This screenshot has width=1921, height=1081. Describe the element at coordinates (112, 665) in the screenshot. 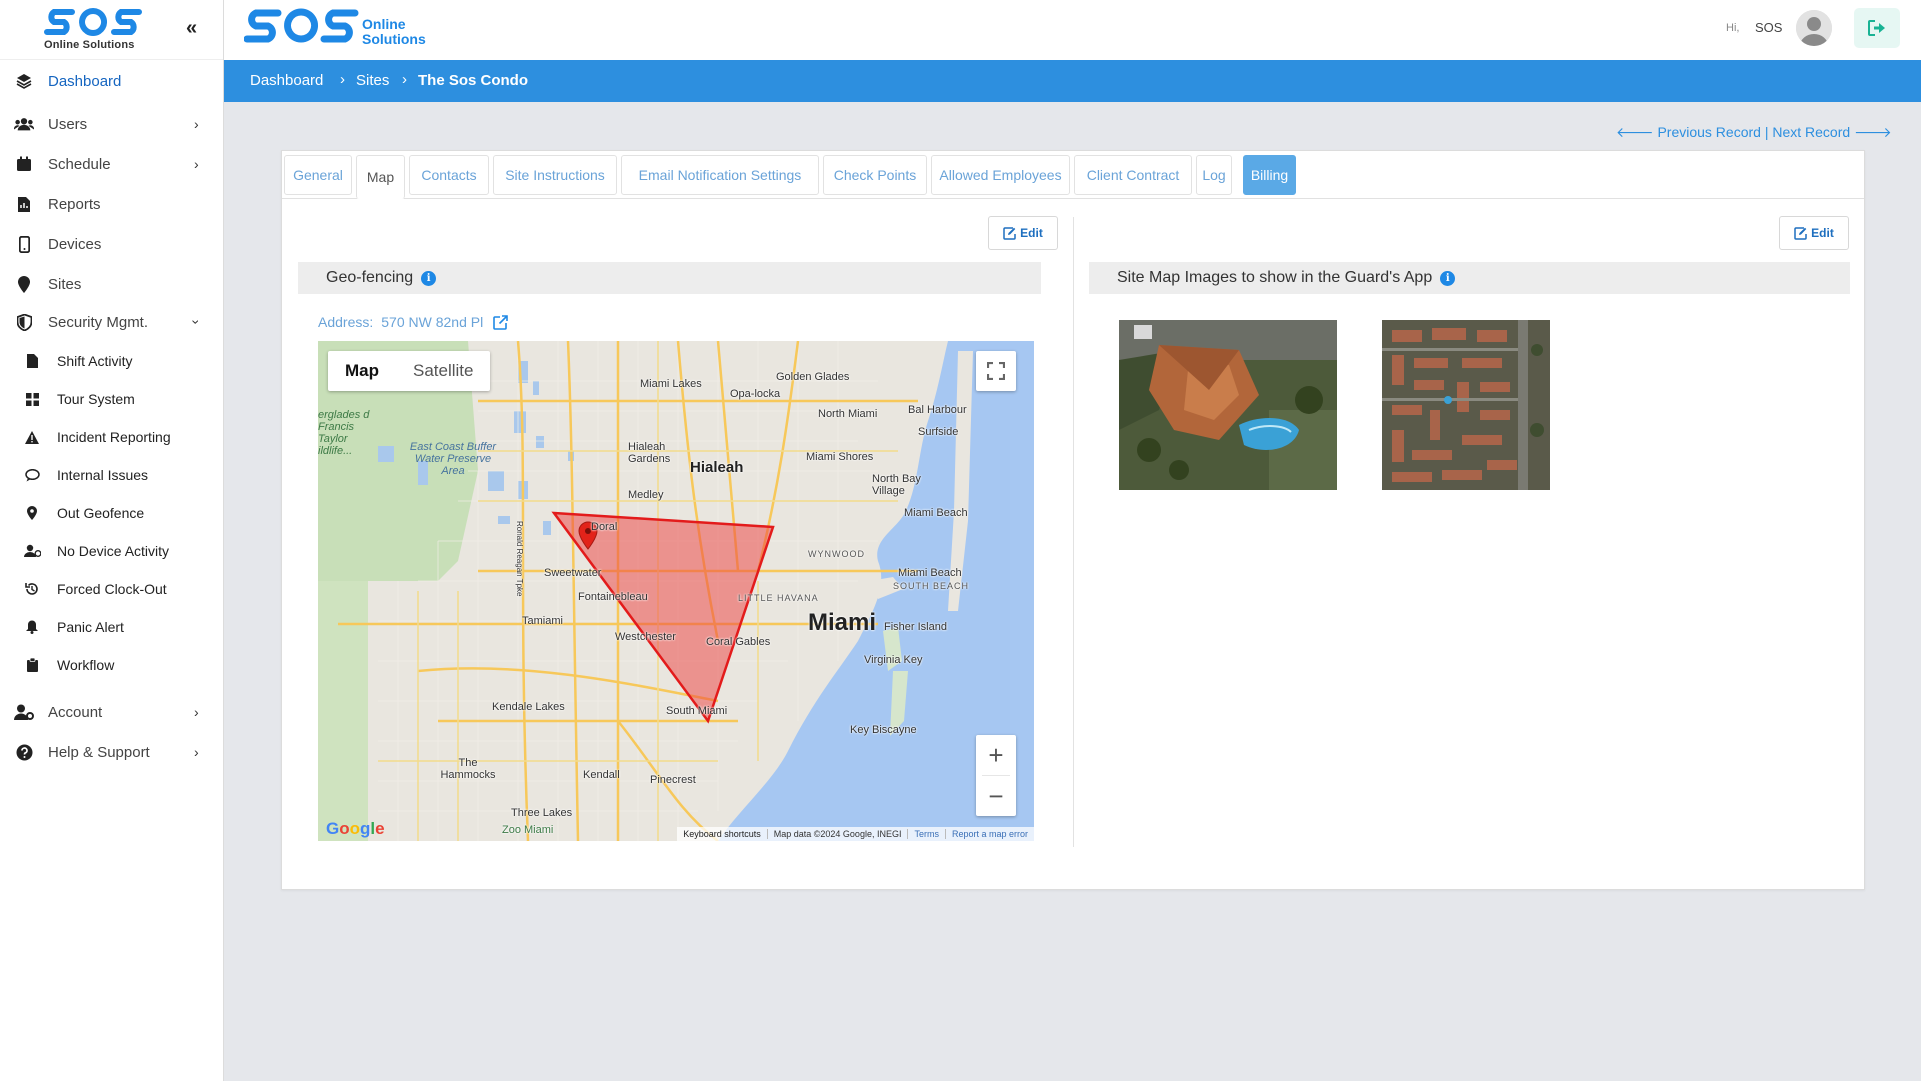

I see `sidebar-subitem-workflow: Workflow` at that location.